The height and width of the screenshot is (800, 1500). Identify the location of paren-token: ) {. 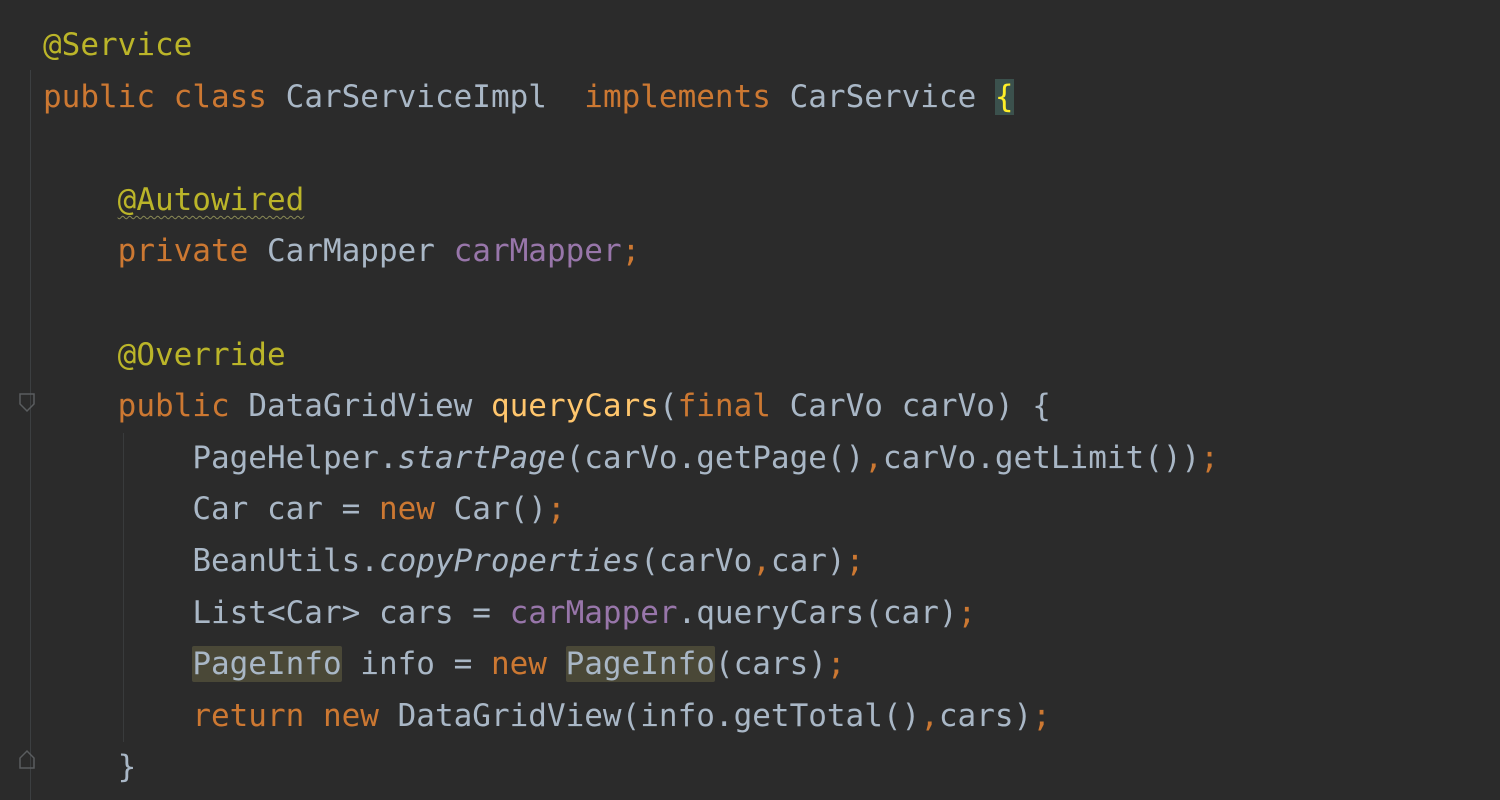
(1022, 406).